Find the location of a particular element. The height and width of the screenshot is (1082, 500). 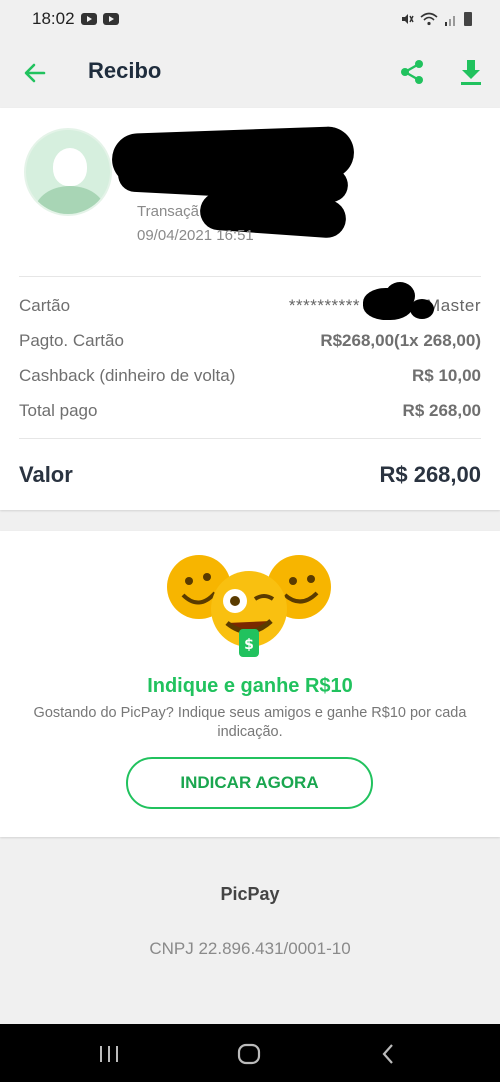

card-brand: Master is located at coordinates (453, 305).